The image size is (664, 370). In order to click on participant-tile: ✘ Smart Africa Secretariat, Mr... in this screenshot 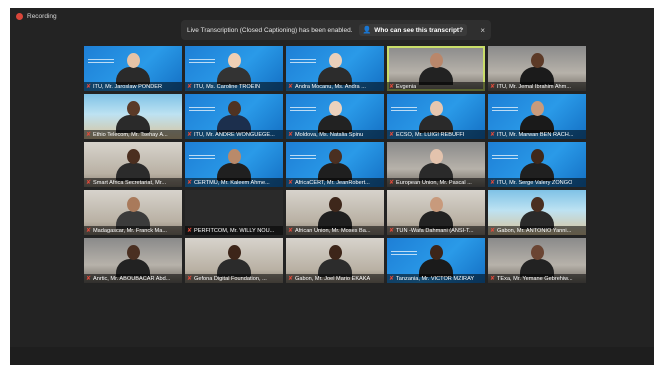, I will do `click(133, 164)`.